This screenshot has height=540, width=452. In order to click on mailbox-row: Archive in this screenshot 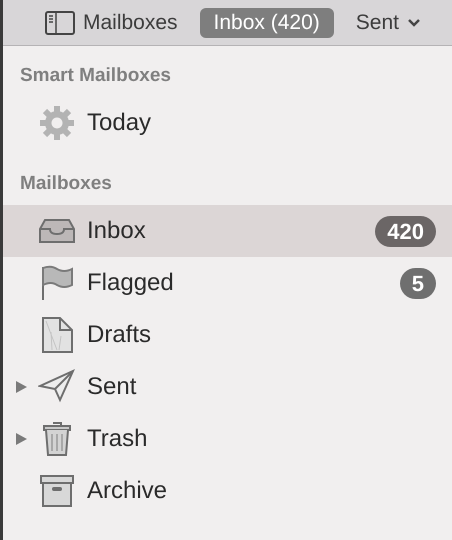, I will do `click(227, 491)`.